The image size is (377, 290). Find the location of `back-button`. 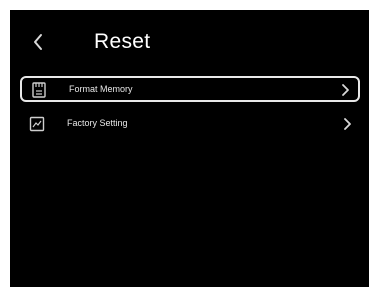

back-button is located at coordinates (38, 42).